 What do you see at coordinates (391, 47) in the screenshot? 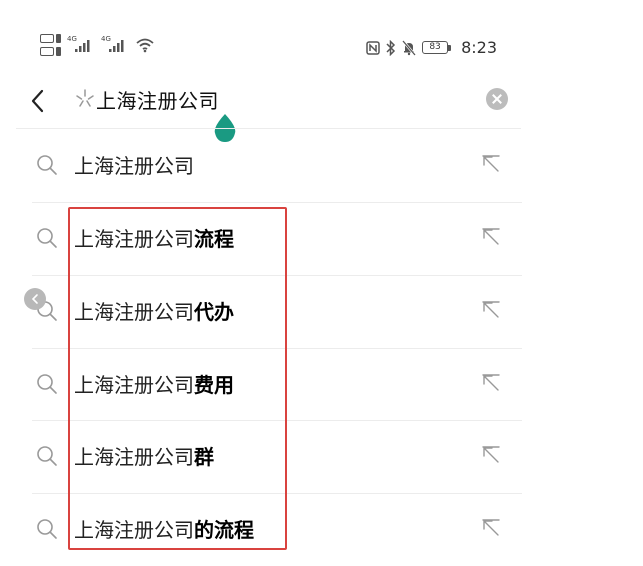
I see `bluetooth-icon` at bounding box center [391, 47].